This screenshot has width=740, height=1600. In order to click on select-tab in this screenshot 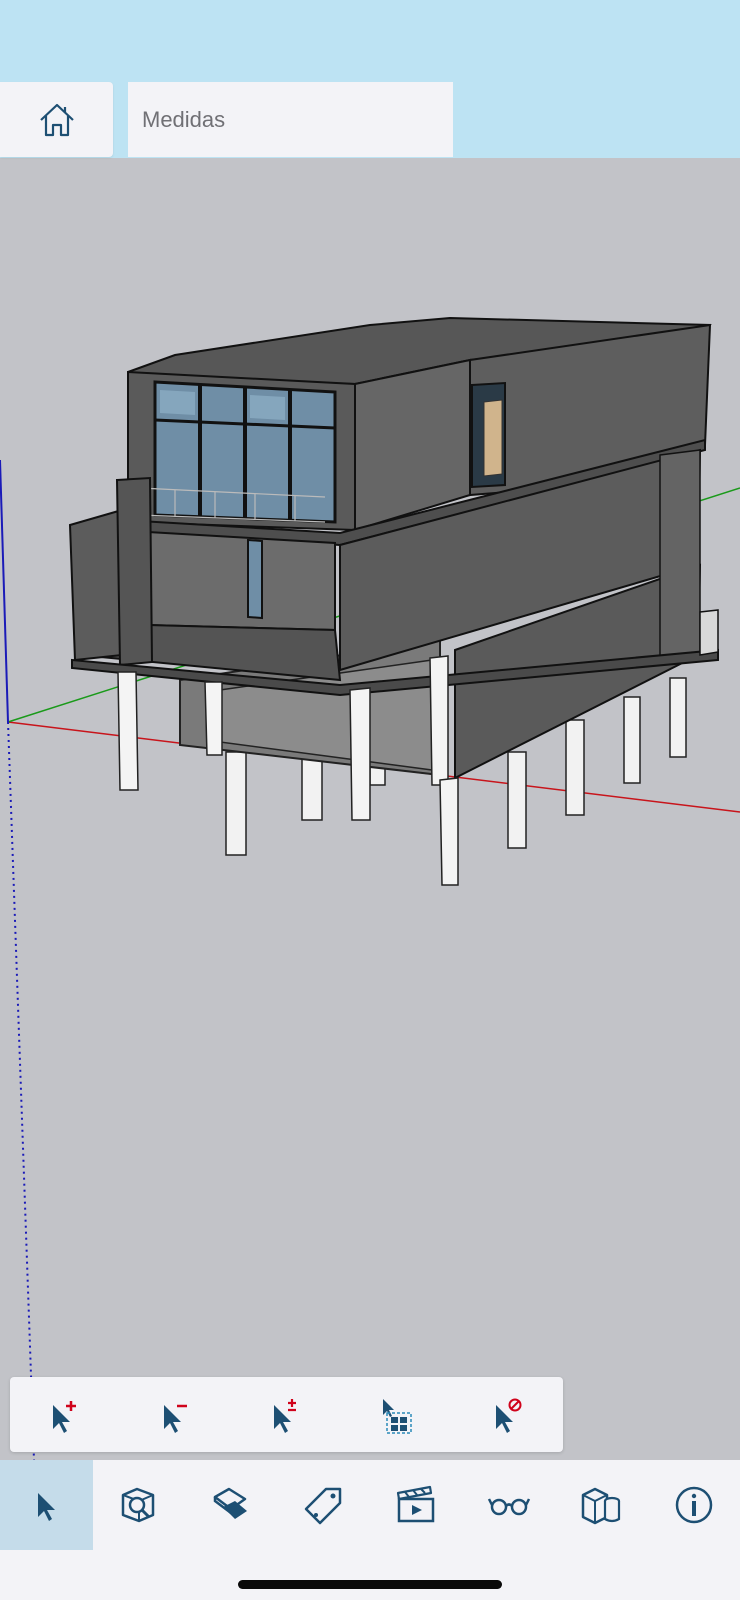, I will do `click(46, 1505)`.